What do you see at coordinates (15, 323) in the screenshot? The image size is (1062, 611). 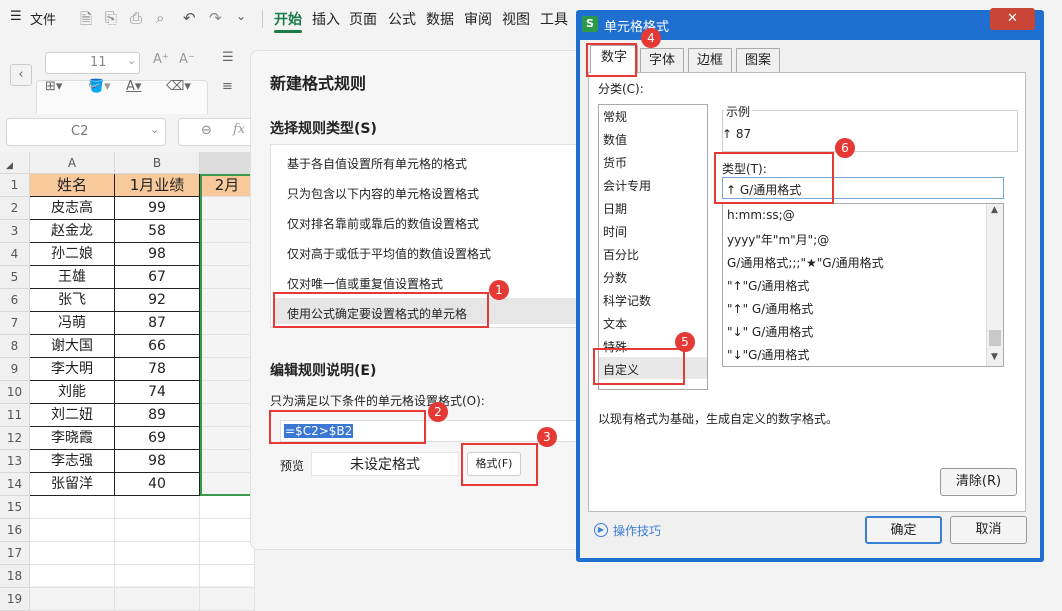 I see `row-header: 7` at bounding box center [15, 323].